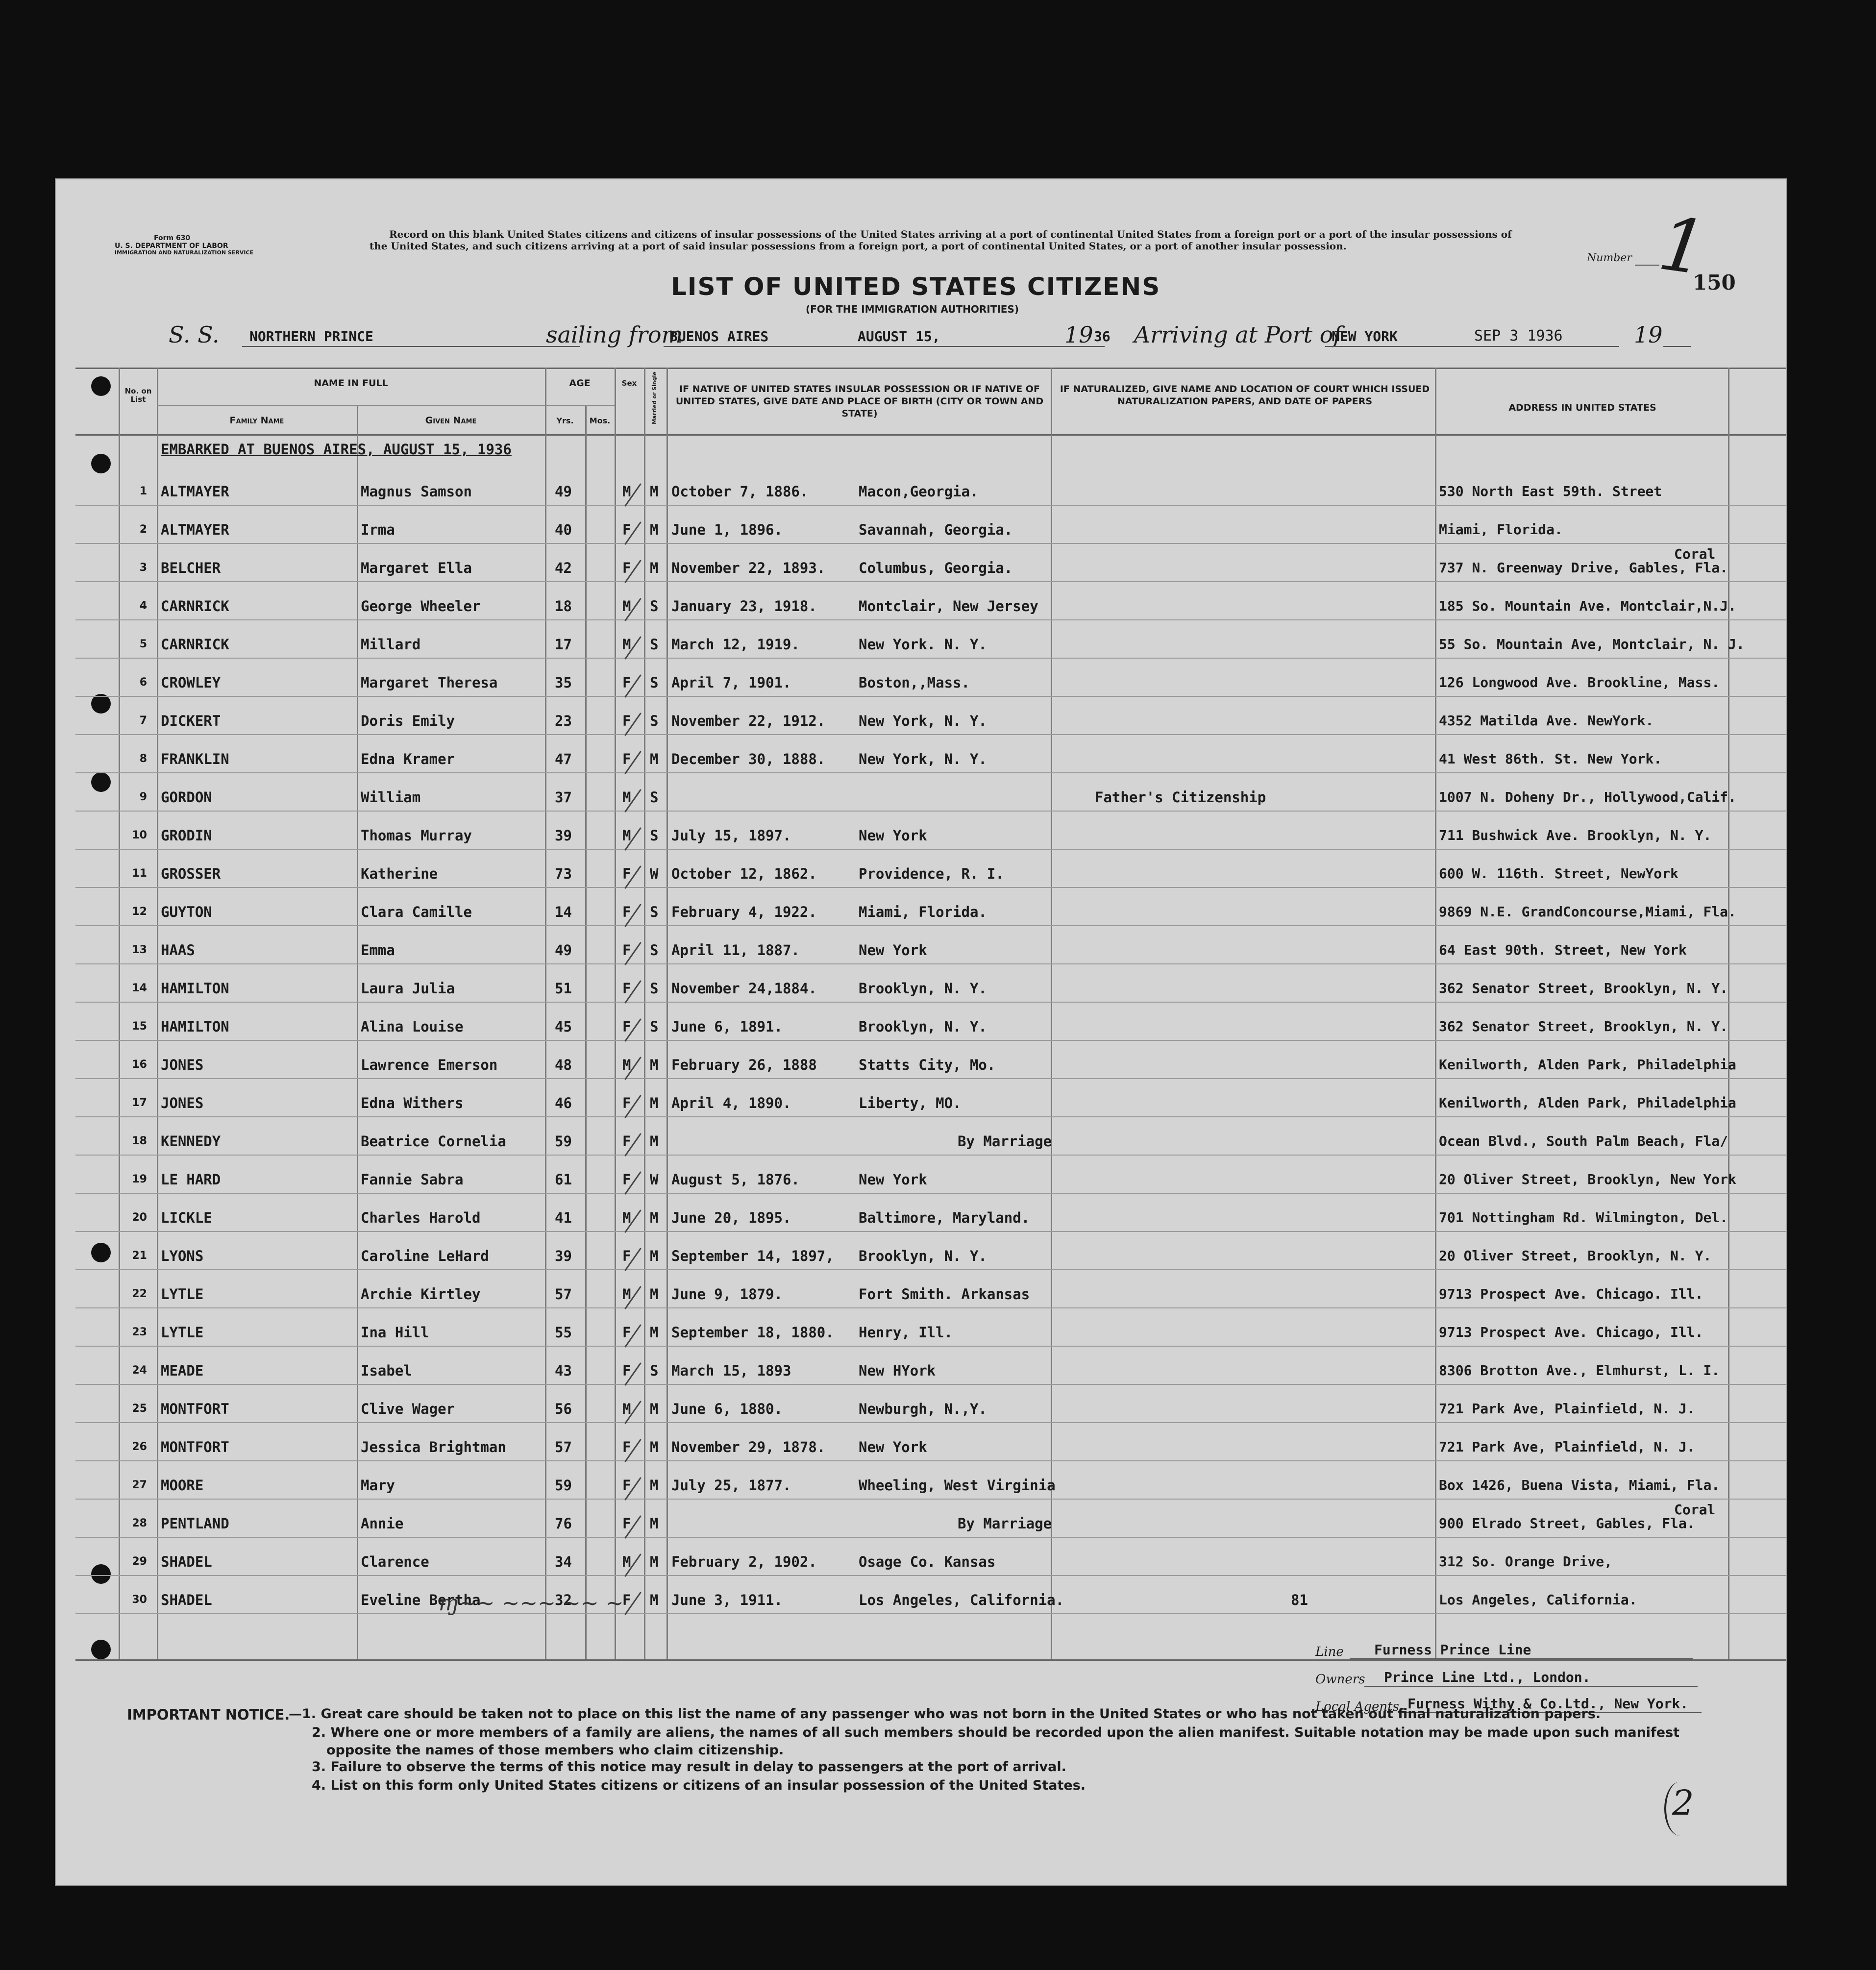 The width and height of the screenshot is (1876, 1970). I want to click on row-number: 5, so click(143, 644).